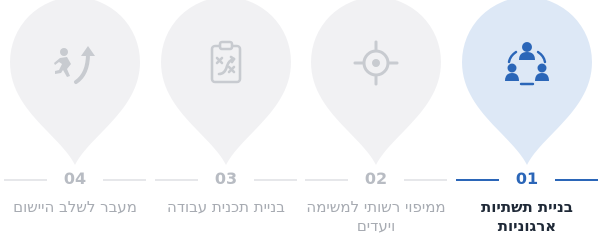 The width and height of the screenshot is (602, 244). What do you see at coordinates (527, 63) in the screenshot?
I see `team-structure-icon` at bounding box center [527, 63].